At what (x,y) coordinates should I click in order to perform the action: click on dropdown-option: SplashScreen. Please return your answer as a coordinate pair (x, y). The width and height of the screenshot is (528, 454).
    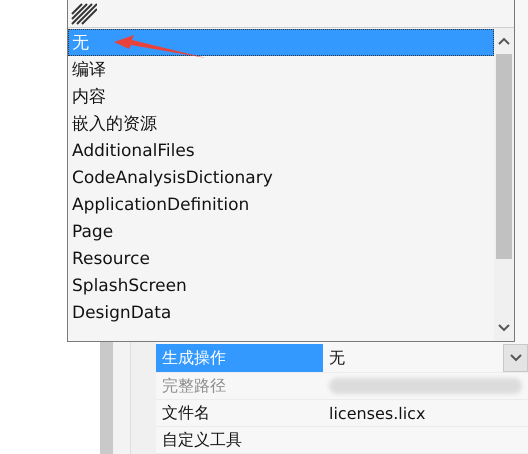
    Looking at the image, I should click on (281, 285).